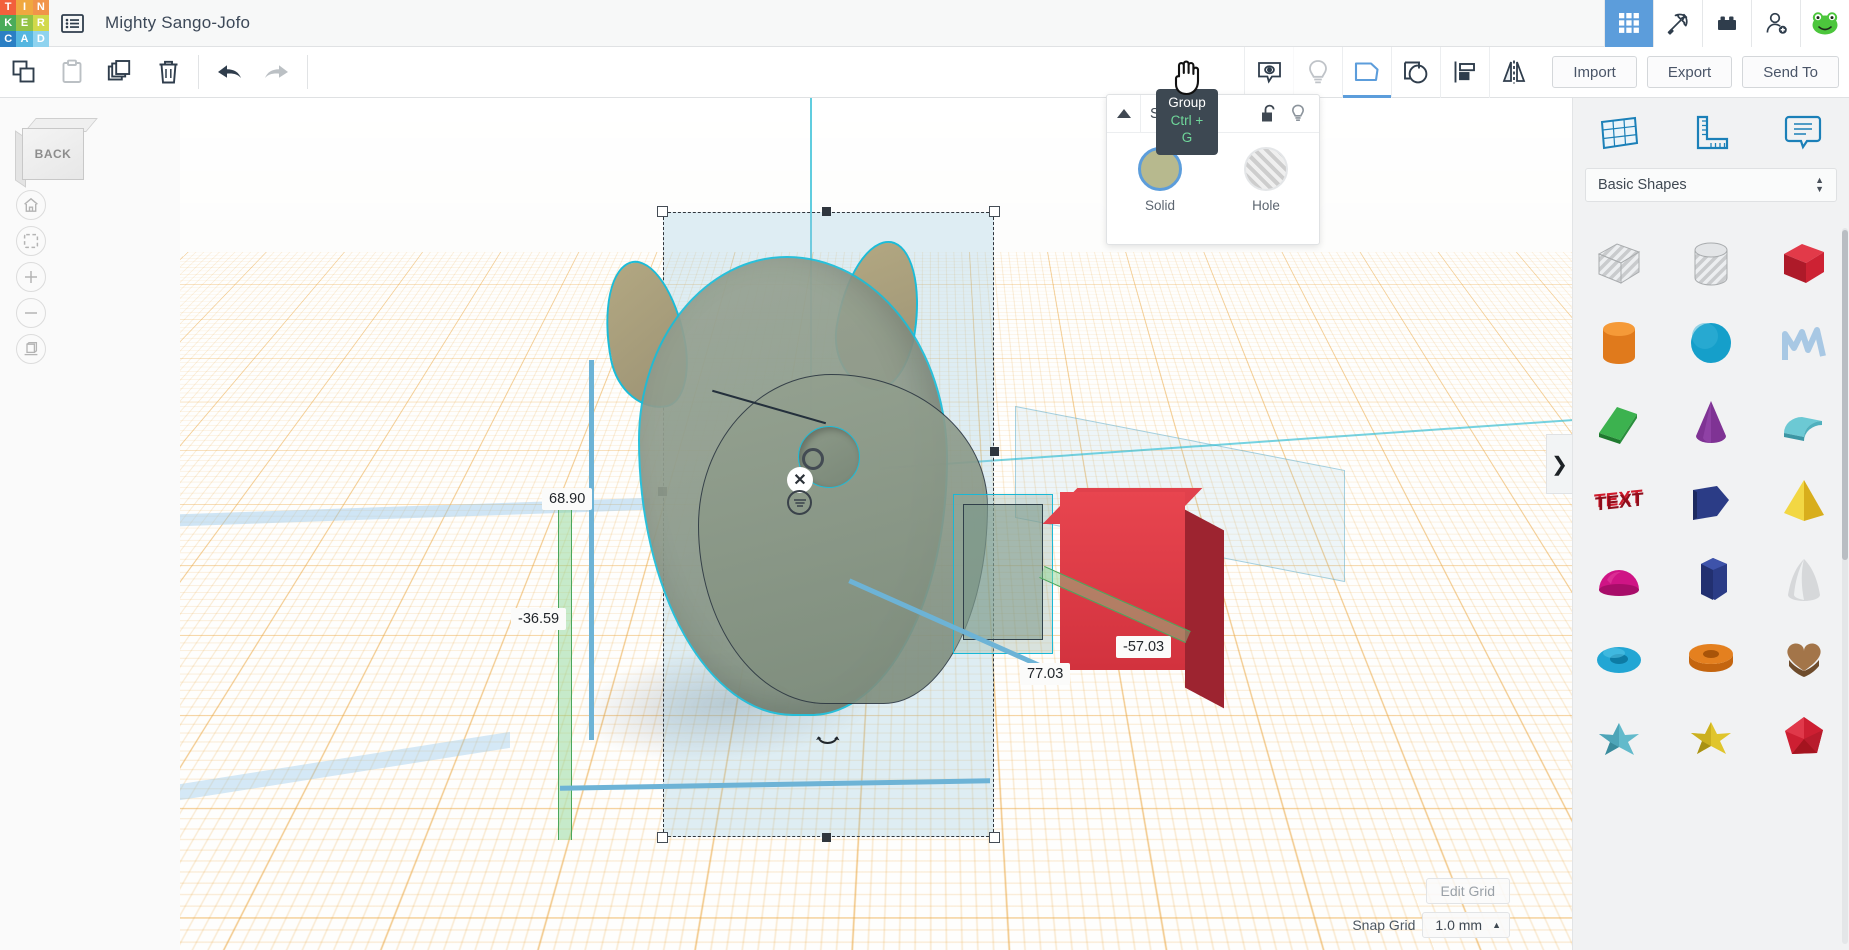 This screenshot has height=950, width=1849. What do you see at coordinates (1559, 464) in the screenshot?
I see `panel-expander-button: ❯` at bounding box center [1559, 464].